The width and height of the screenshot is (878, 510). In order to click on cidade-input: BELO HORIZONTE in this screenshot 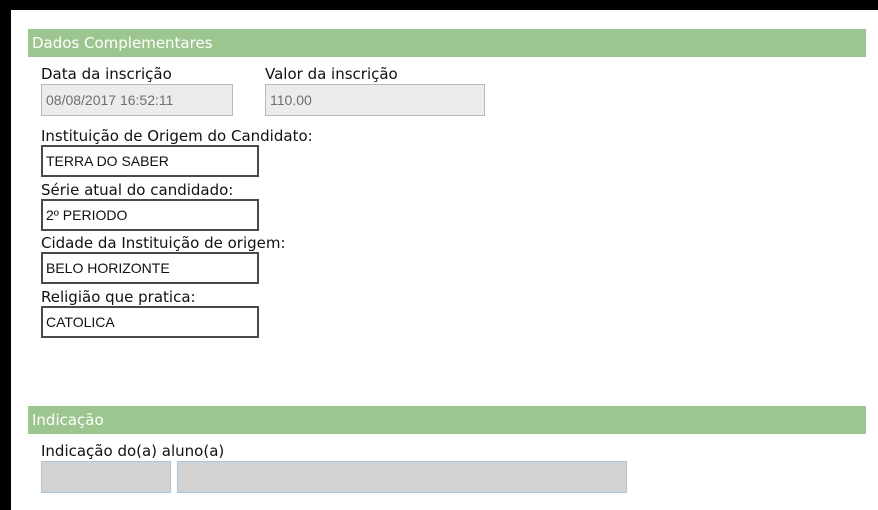, I will do `click(150, 268)`.